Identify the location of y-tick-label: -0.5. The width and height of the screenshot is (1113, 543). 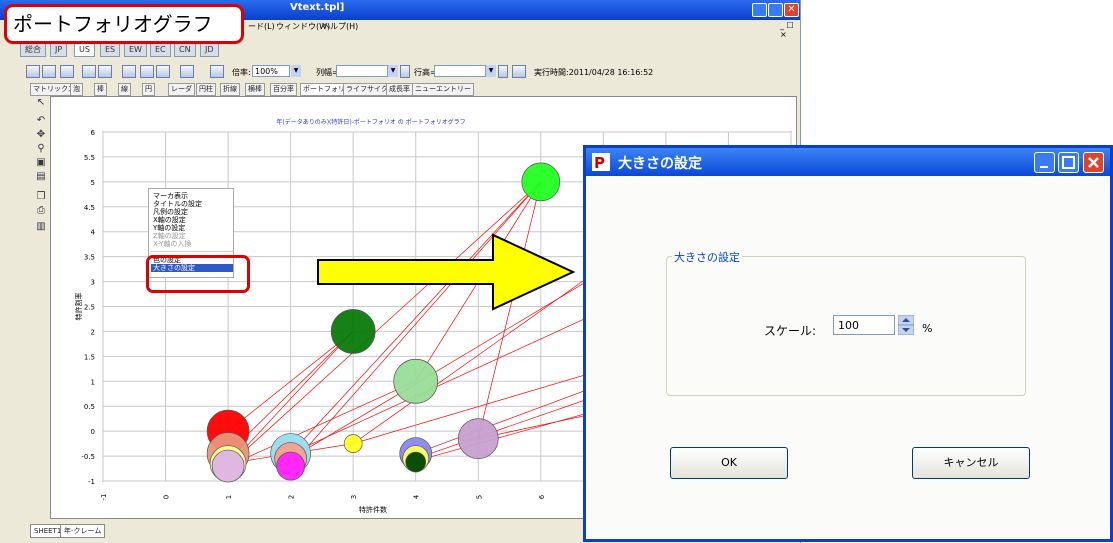
(88, 457).